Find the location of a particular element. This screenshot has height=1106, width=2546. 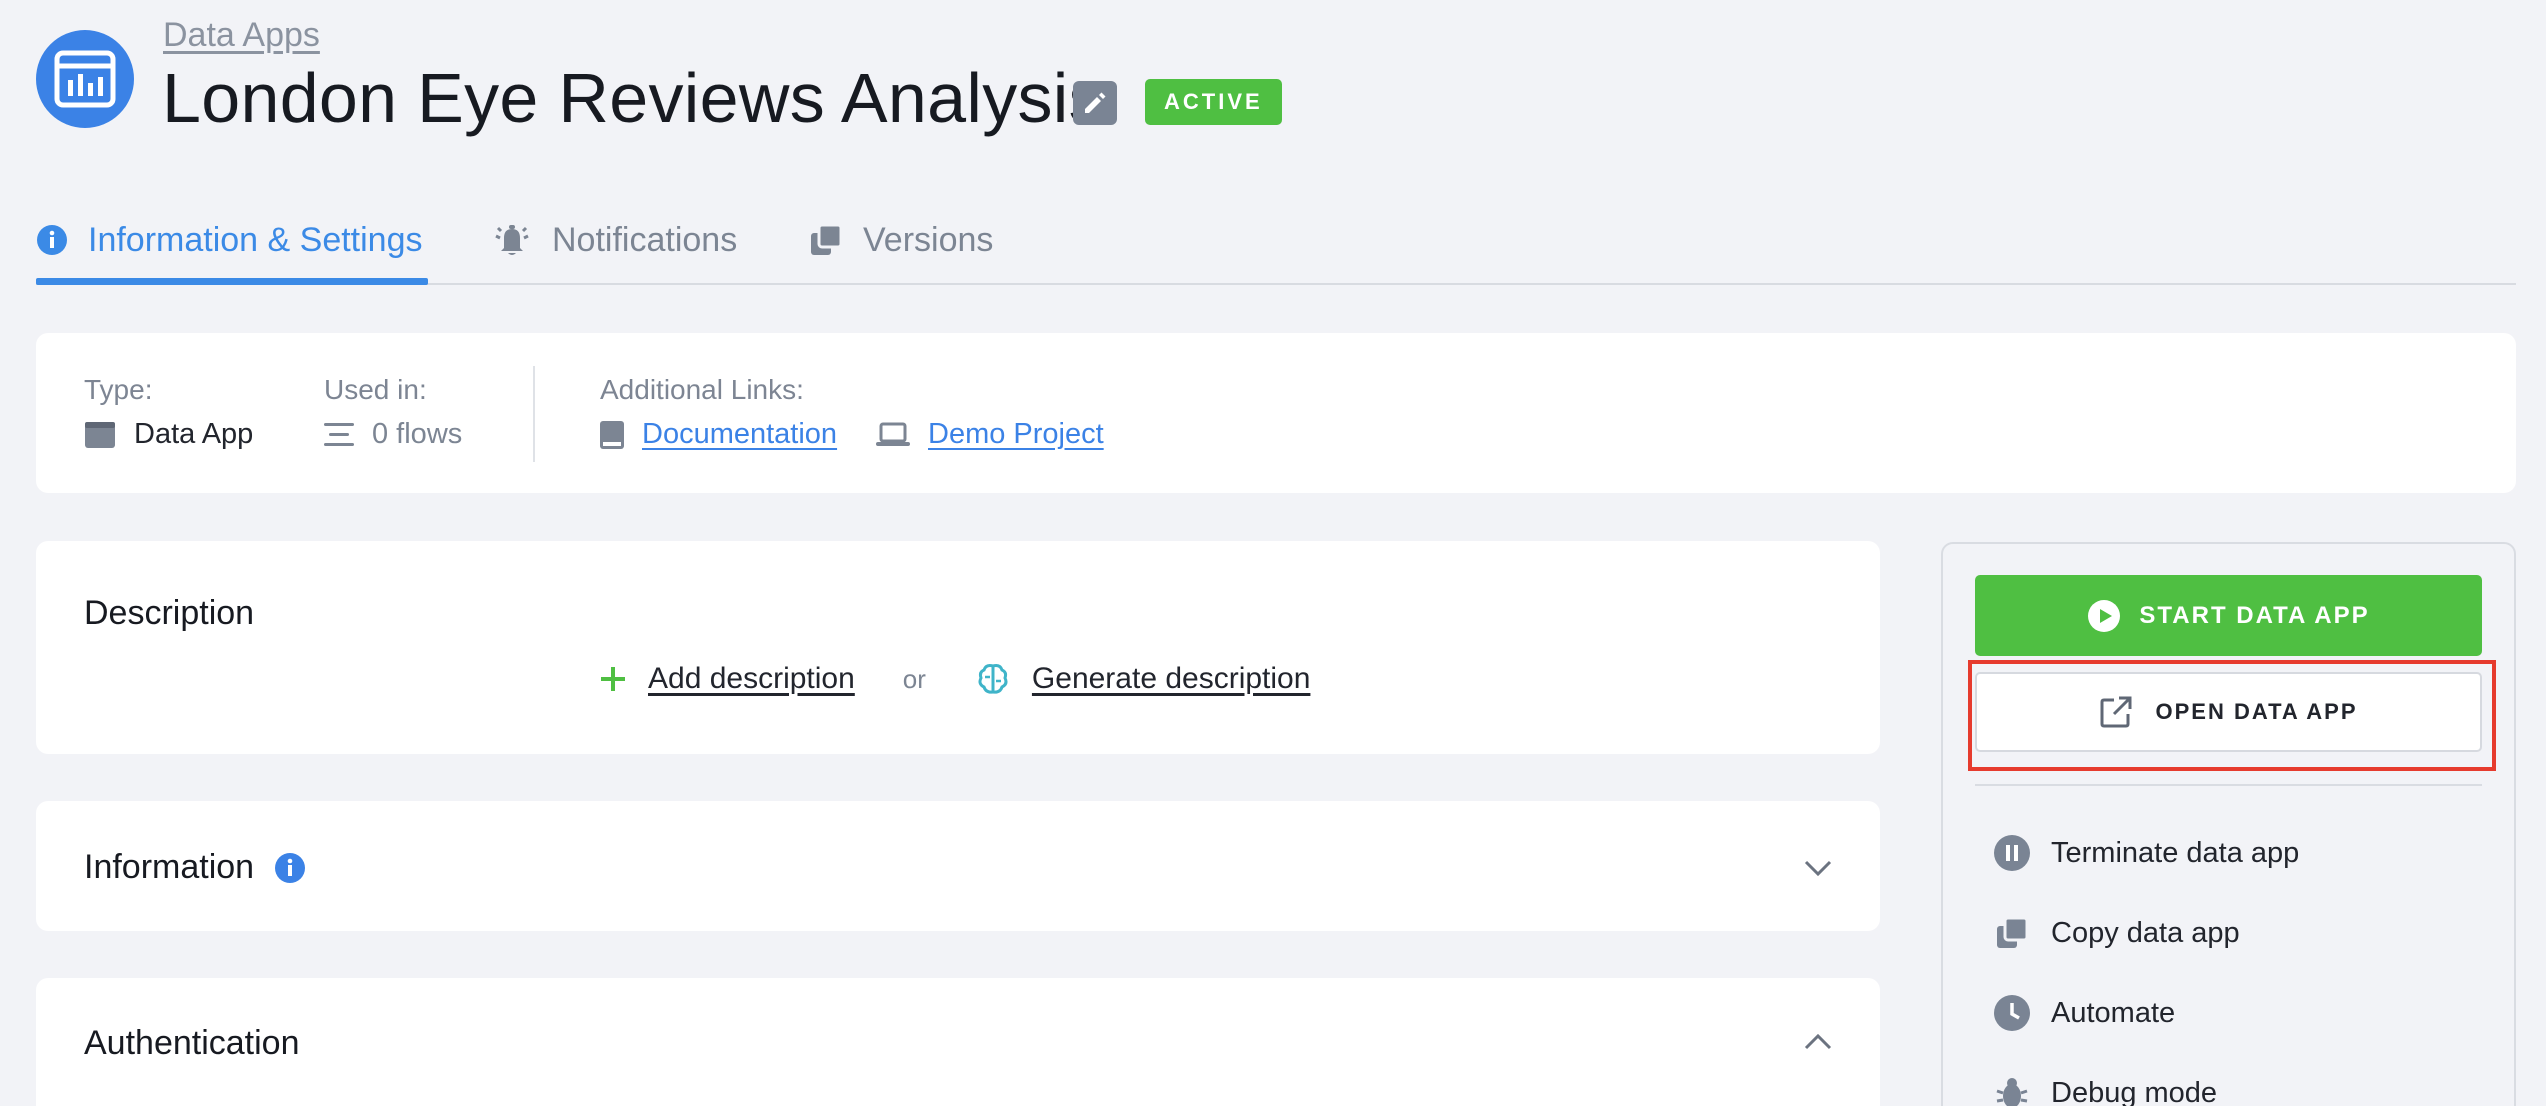

link-demo-project: Demo Project is located at coordinates (990, 434).